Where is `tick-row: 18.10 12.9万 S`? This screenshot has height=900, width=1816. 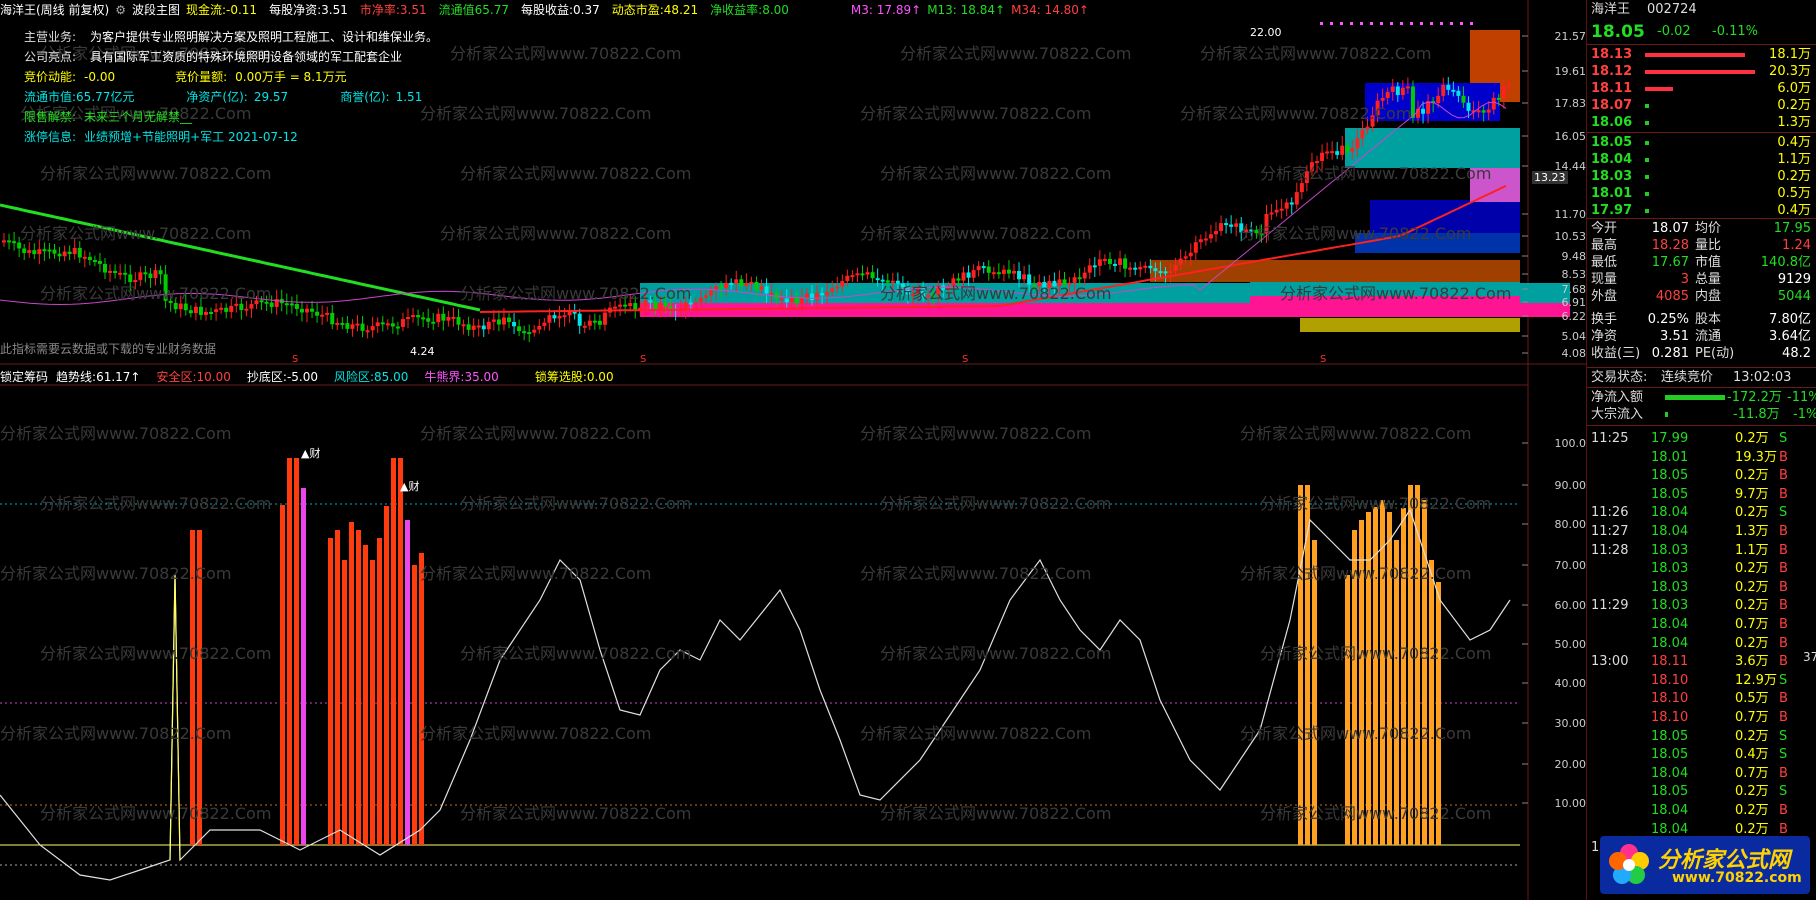 tick-row: 18.10 12.9万 S is located at coordinates (1701, 680).